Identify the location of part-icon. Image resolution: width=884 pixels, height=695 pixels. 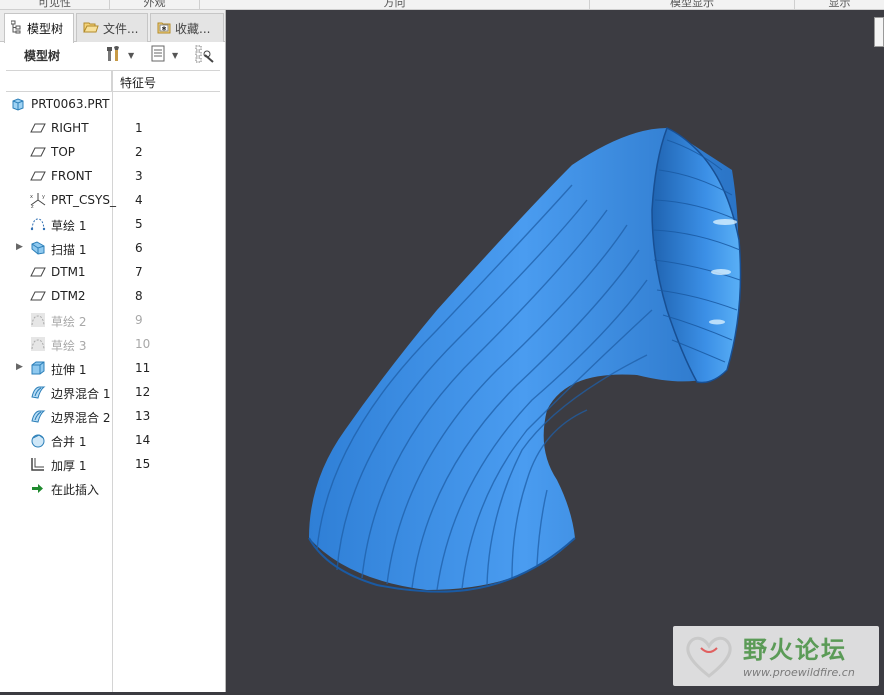
(18, 104).